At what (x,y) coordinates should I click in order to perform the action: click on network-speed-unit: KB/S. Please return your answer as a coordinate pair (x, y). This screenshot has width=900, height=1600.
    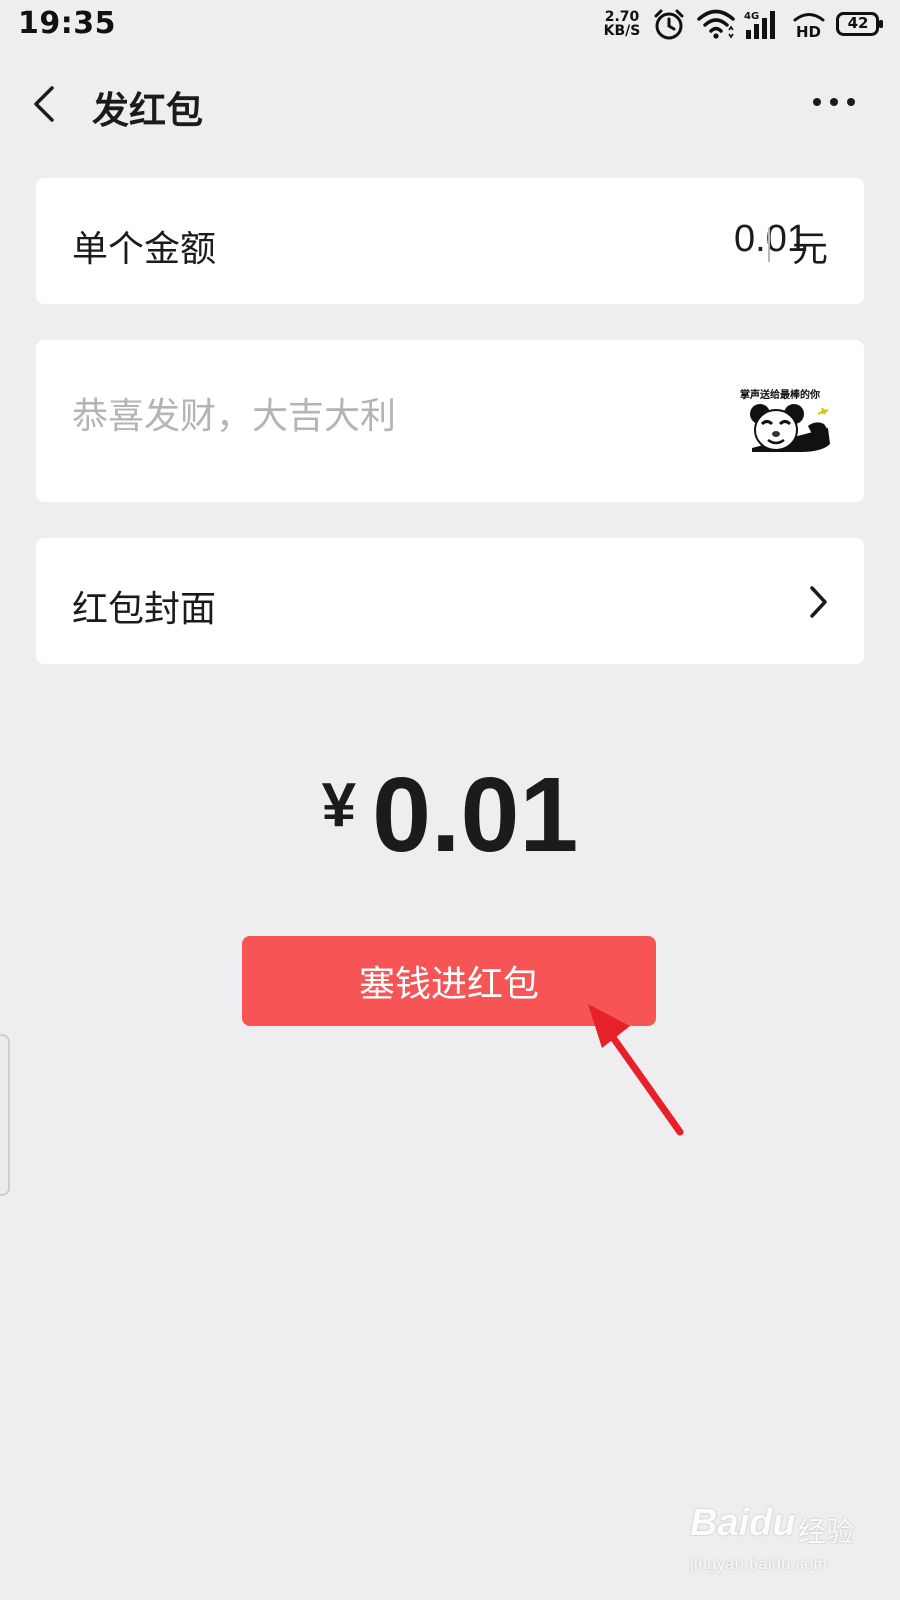
    Looking at the image, I should click on (622, 31).